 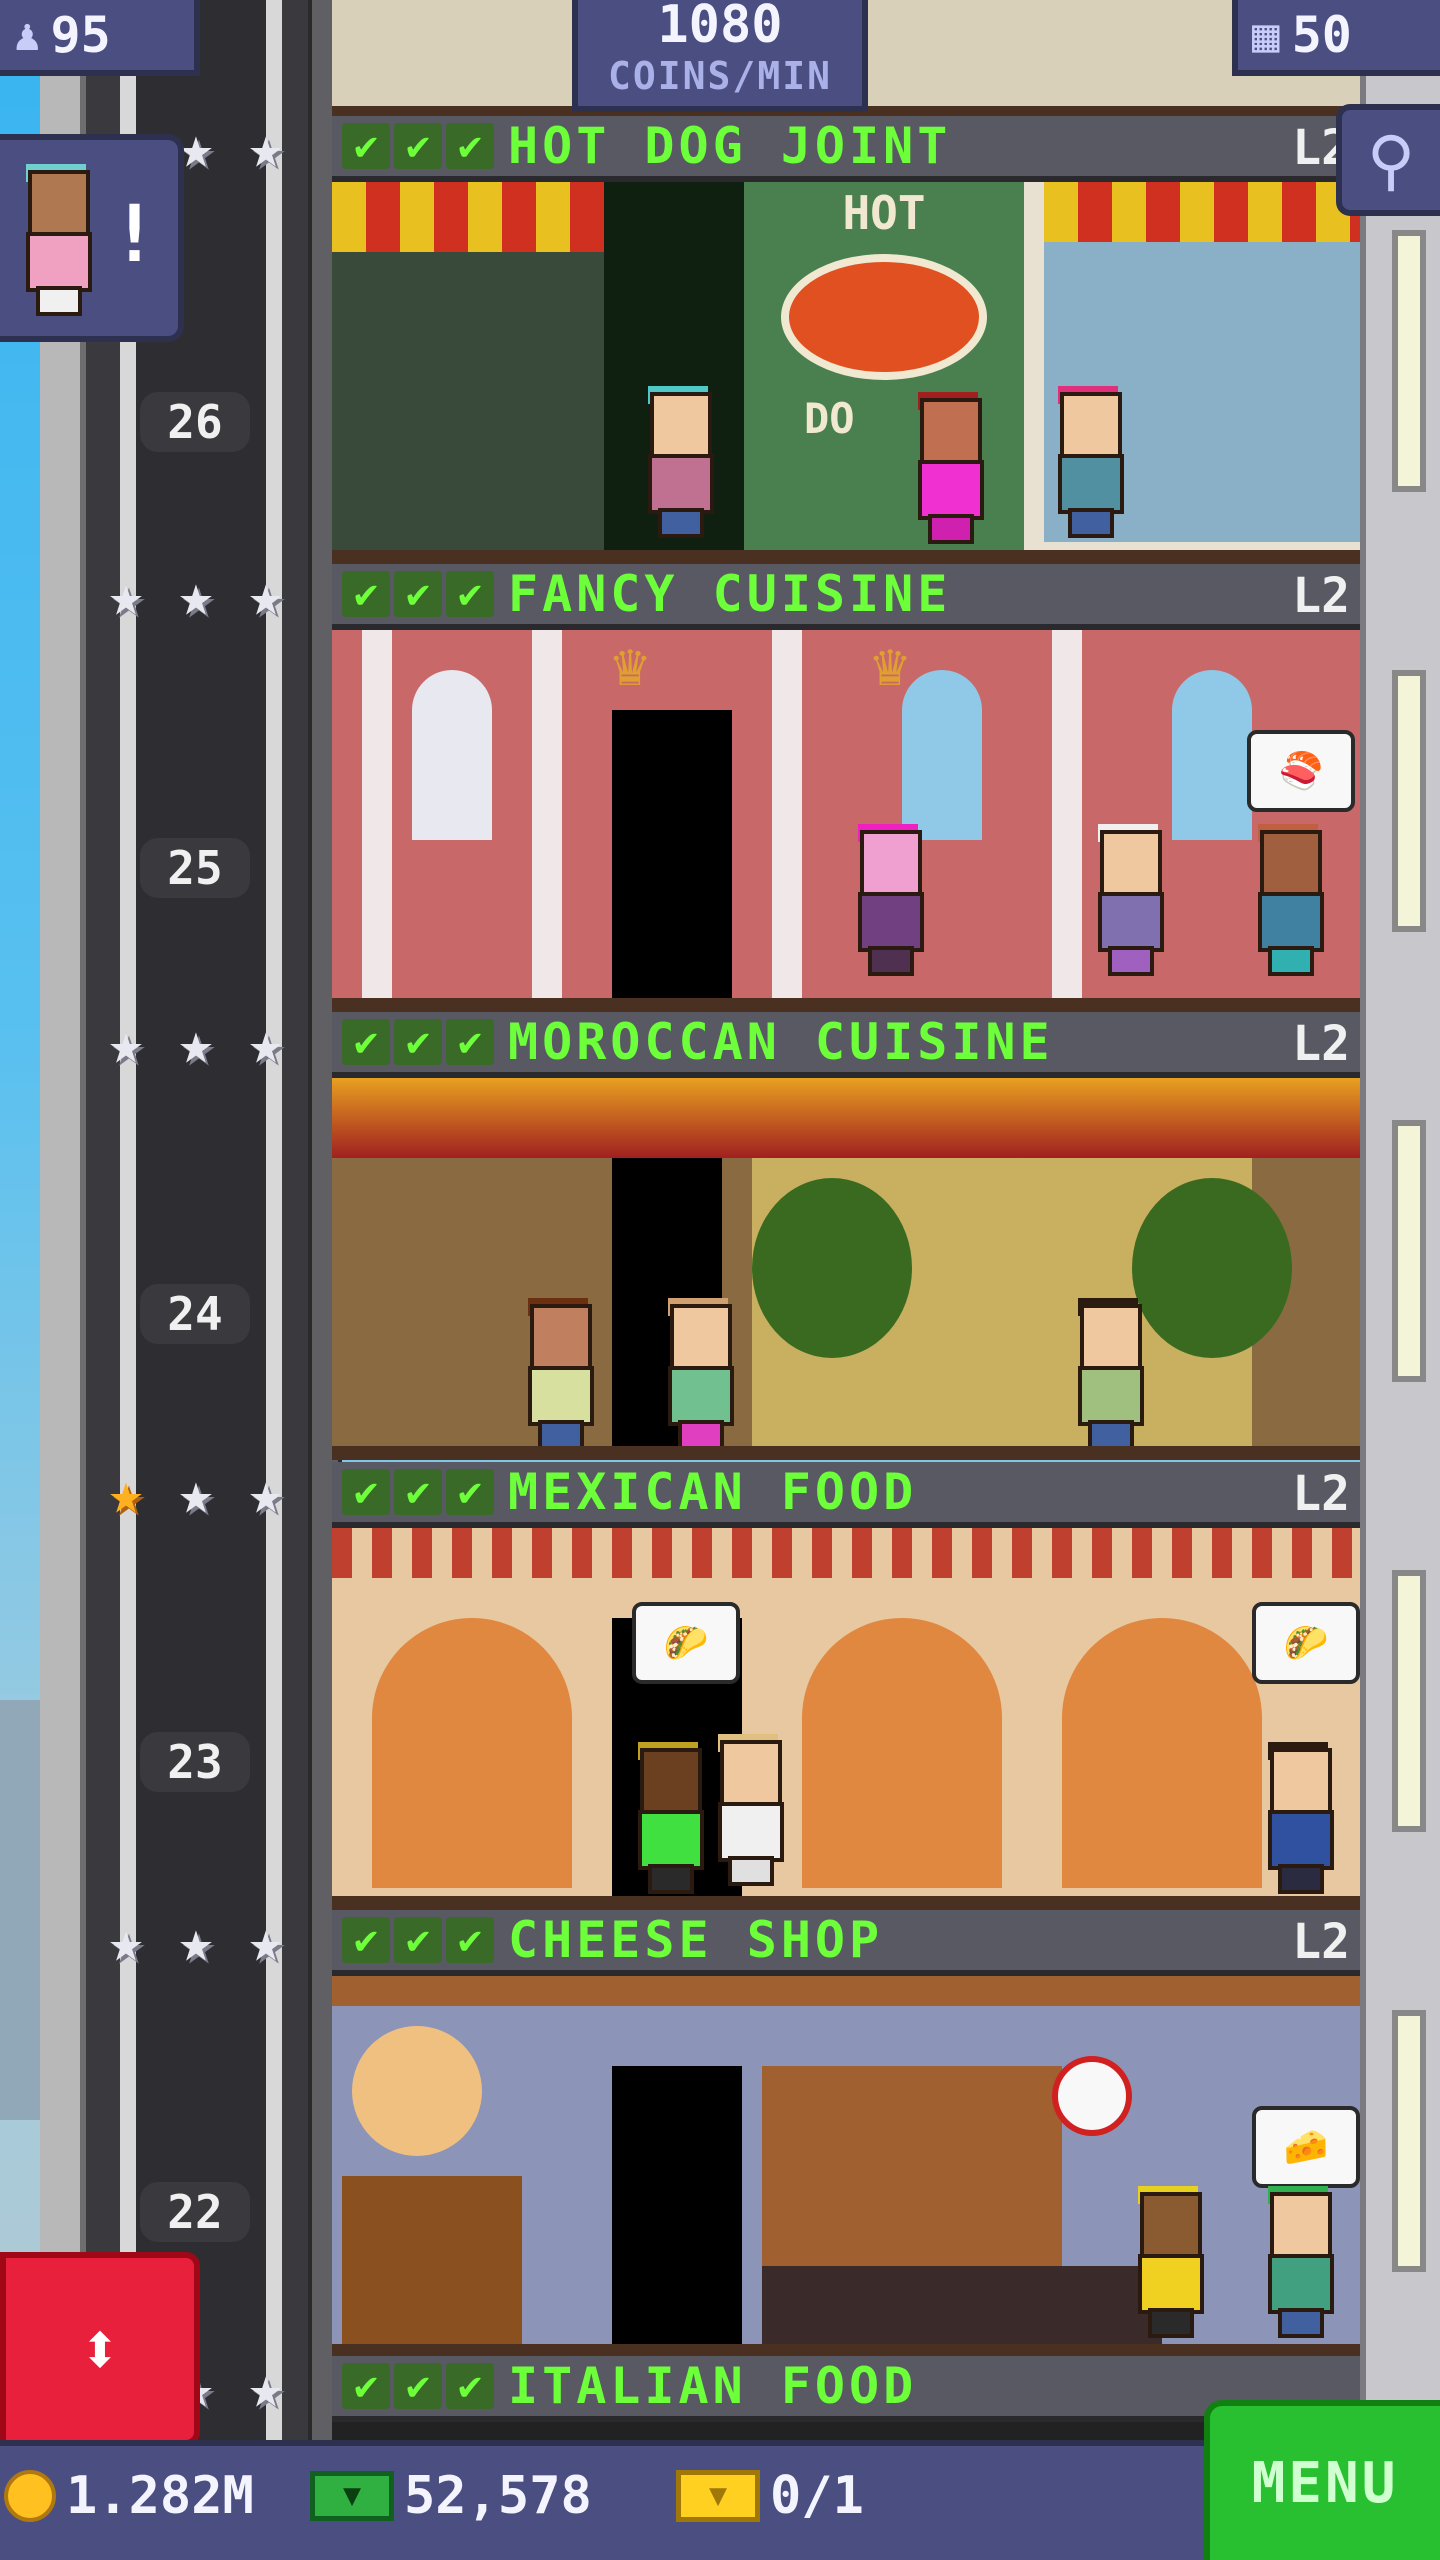 I want to click on ceiling-beam, so click(x=846, y=1991).